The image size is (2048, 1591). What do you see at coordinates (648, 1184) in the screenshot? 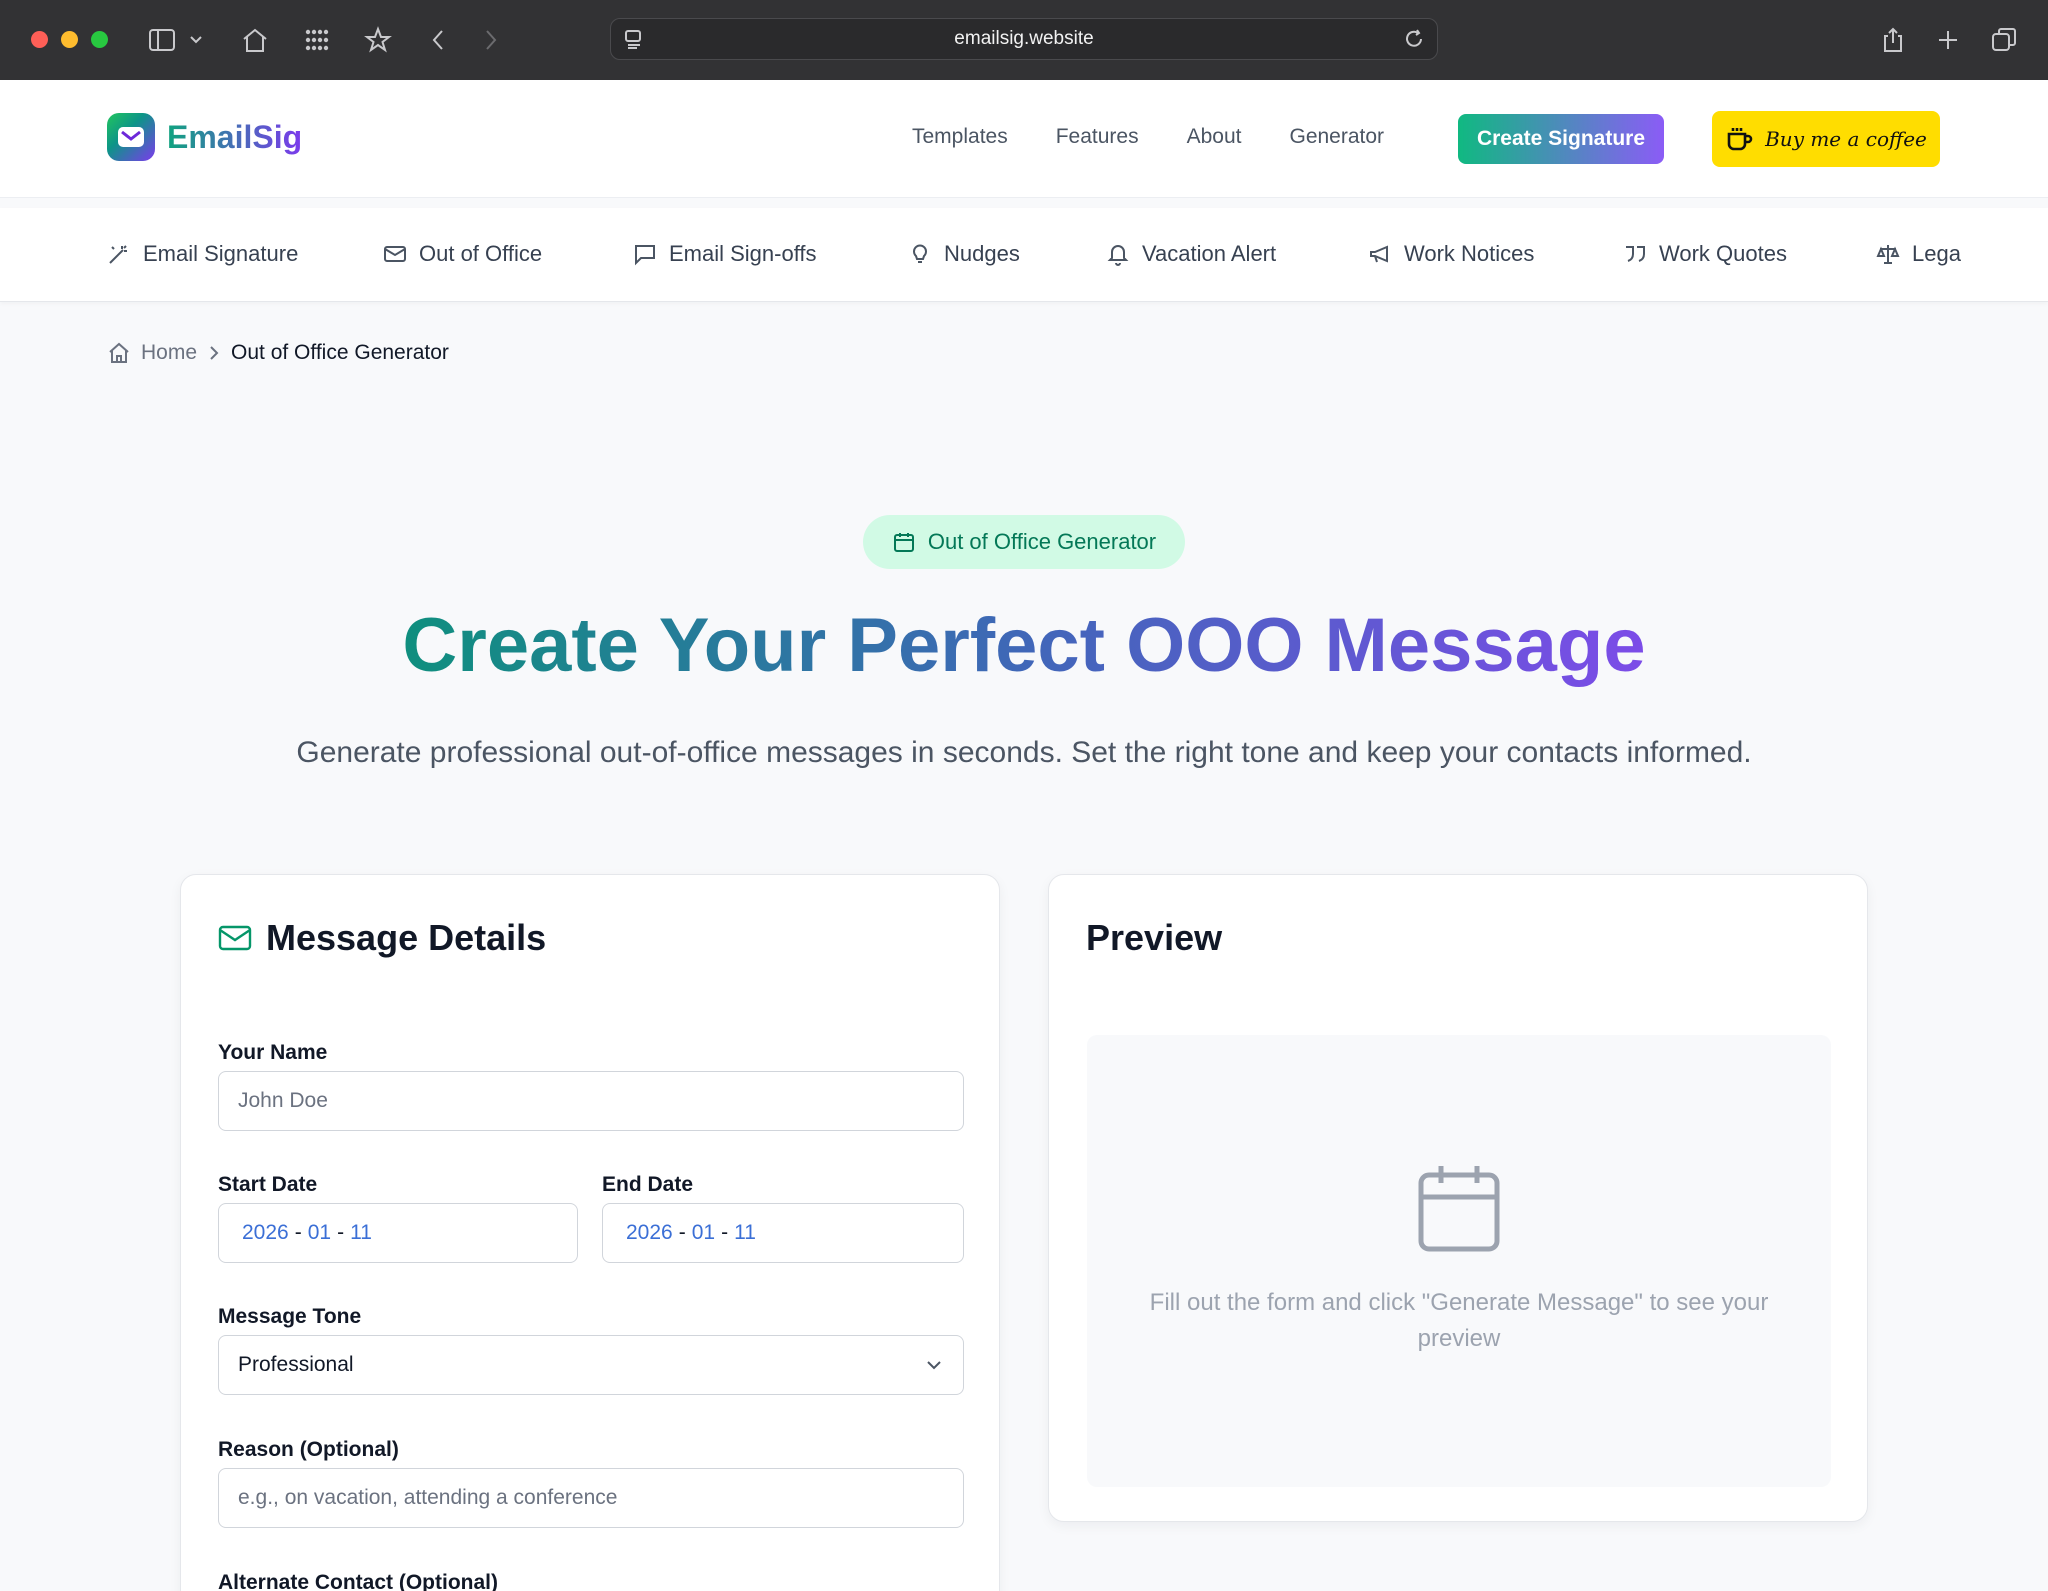
I see `end-date-label: End Date` at bounding box center [648, 1184].